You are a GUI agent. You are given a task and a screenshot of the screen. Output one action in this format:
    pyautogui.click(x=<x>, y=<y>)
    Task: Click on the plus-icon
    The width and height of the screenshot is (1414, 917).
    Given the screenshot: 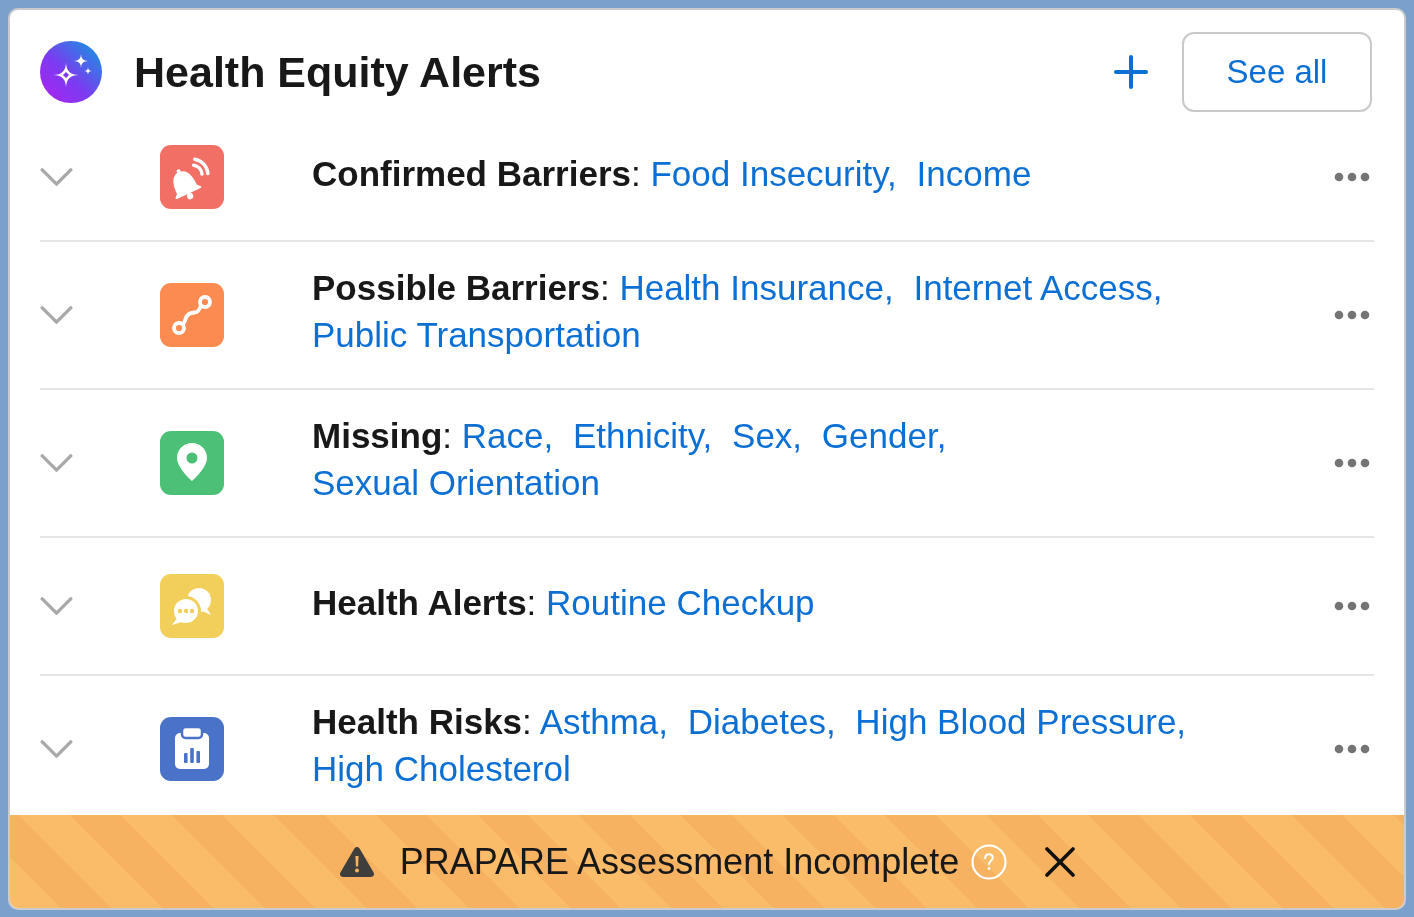 What is the action you would take?
    pyautogui.click(x=1131, y=72)
    